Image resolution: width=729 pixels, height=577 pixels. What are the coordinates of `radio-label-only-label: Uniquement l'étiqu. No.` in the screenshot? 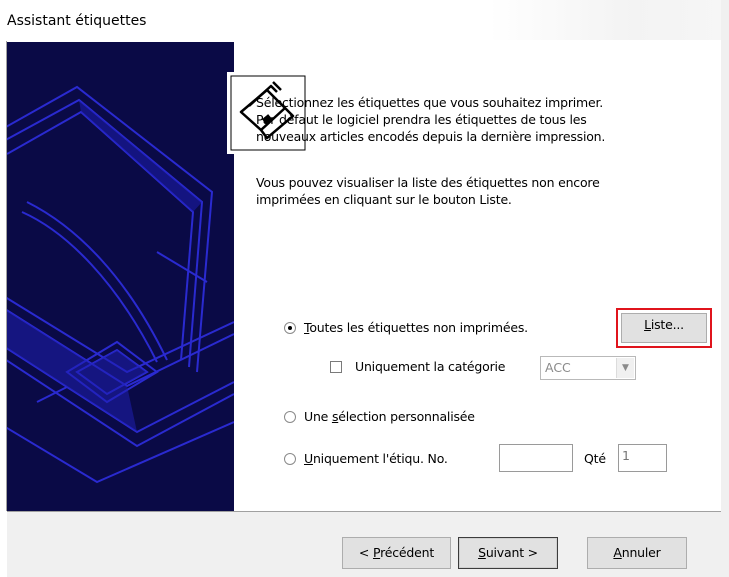 It's located at (376, 458).